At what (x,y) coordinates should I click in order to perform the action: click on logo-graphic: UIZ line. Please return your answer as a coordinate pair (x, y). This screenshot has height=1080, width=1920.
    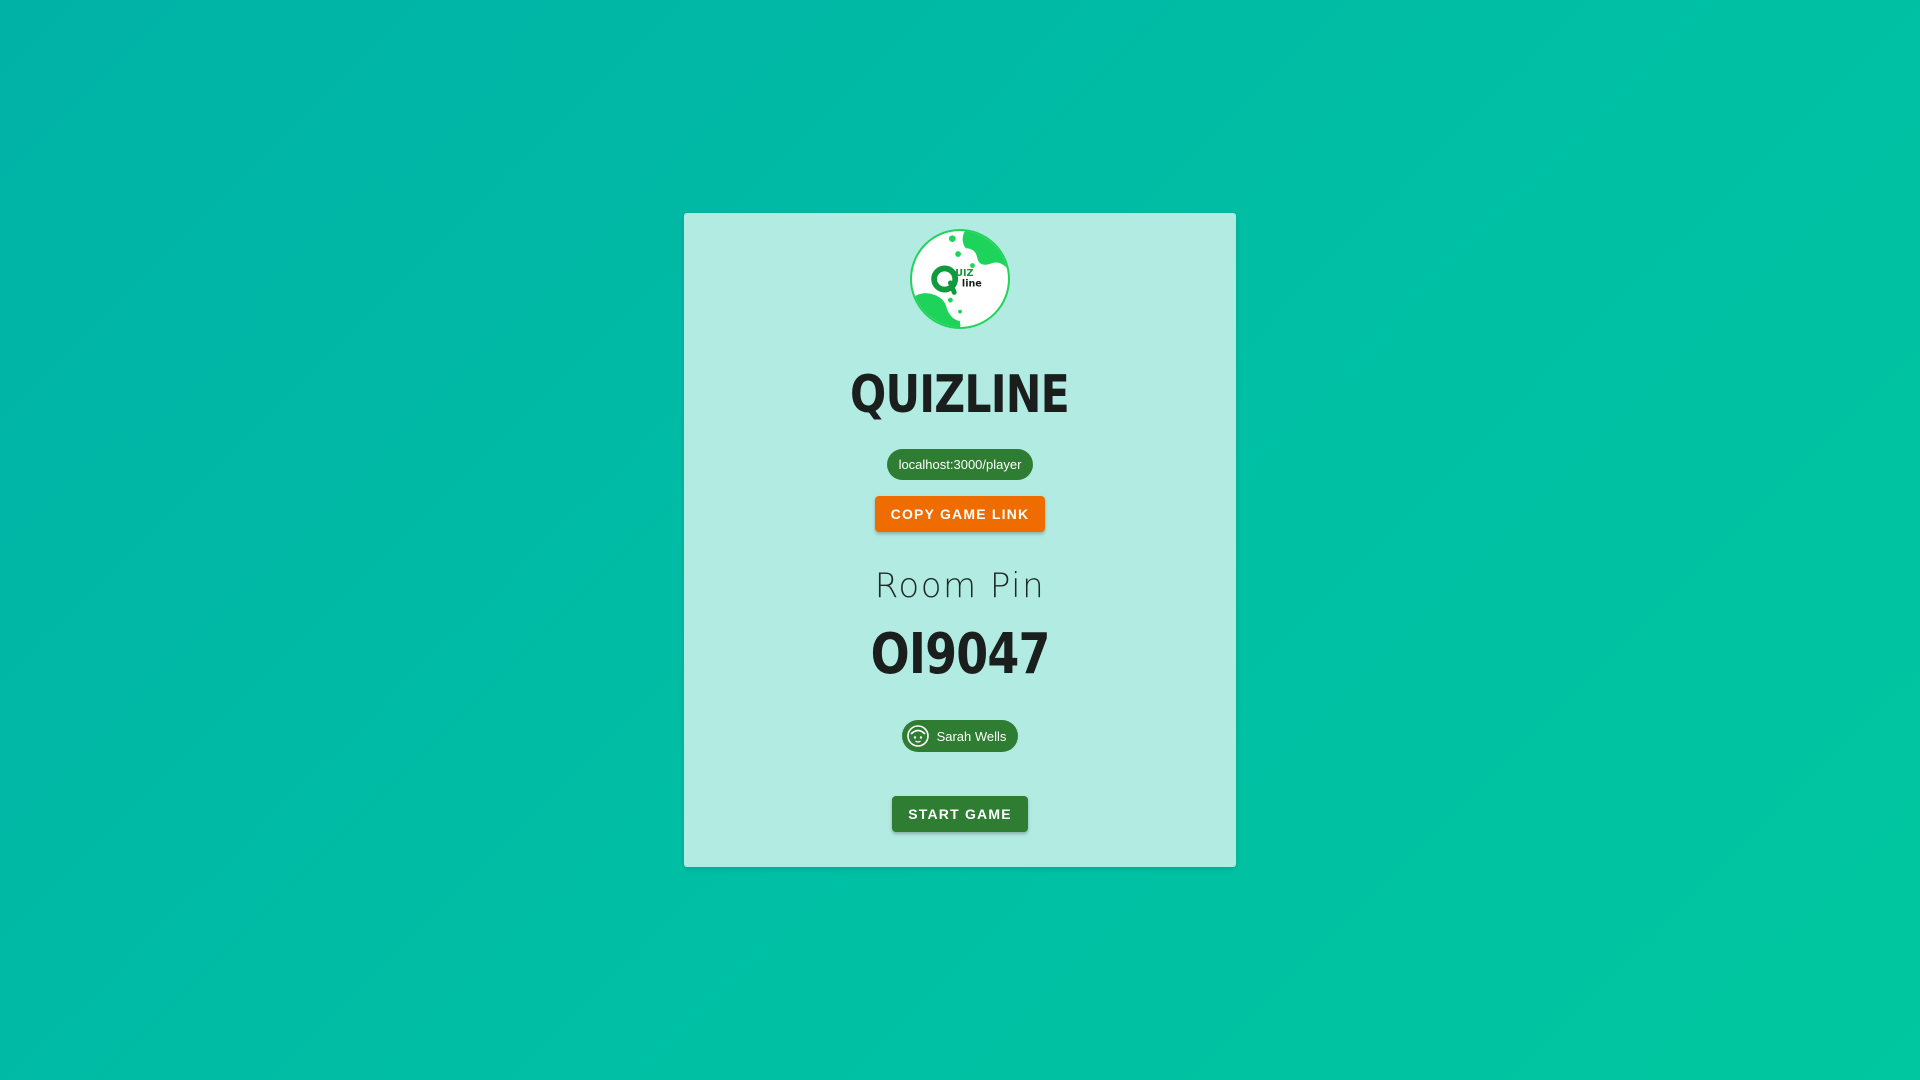
    Looking at the image, I should click on (960, 279).